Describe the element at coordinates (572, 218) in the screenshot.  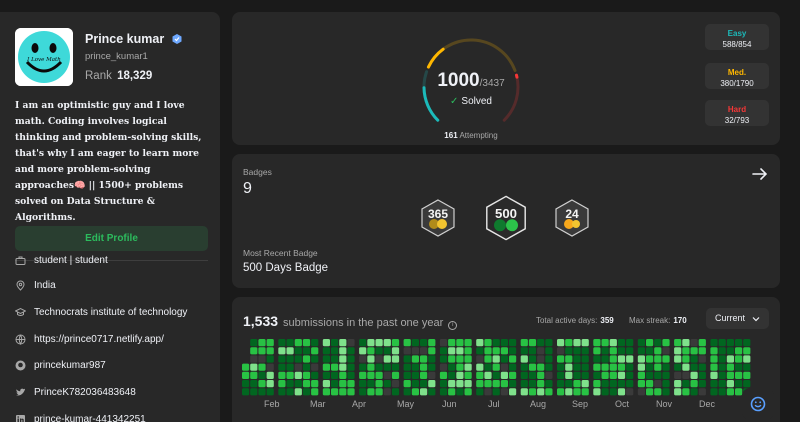
I see `2024-badge-icon: 24` at that location.